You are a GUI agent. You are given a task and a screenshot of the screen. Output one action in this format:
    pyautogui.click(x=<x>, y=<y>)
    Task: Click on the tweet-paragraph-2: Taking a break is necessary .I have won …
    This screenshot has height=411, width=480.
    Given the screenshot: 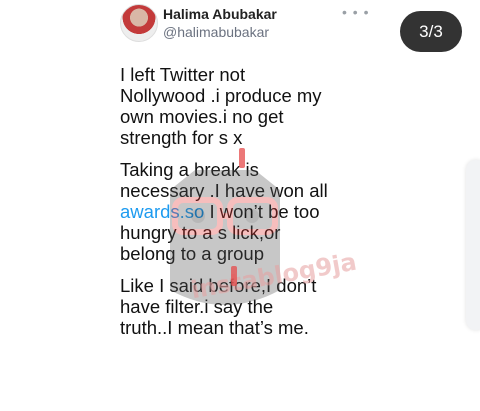 What is the action you would take?
    pyautogui.click(x=245, y=211)
    